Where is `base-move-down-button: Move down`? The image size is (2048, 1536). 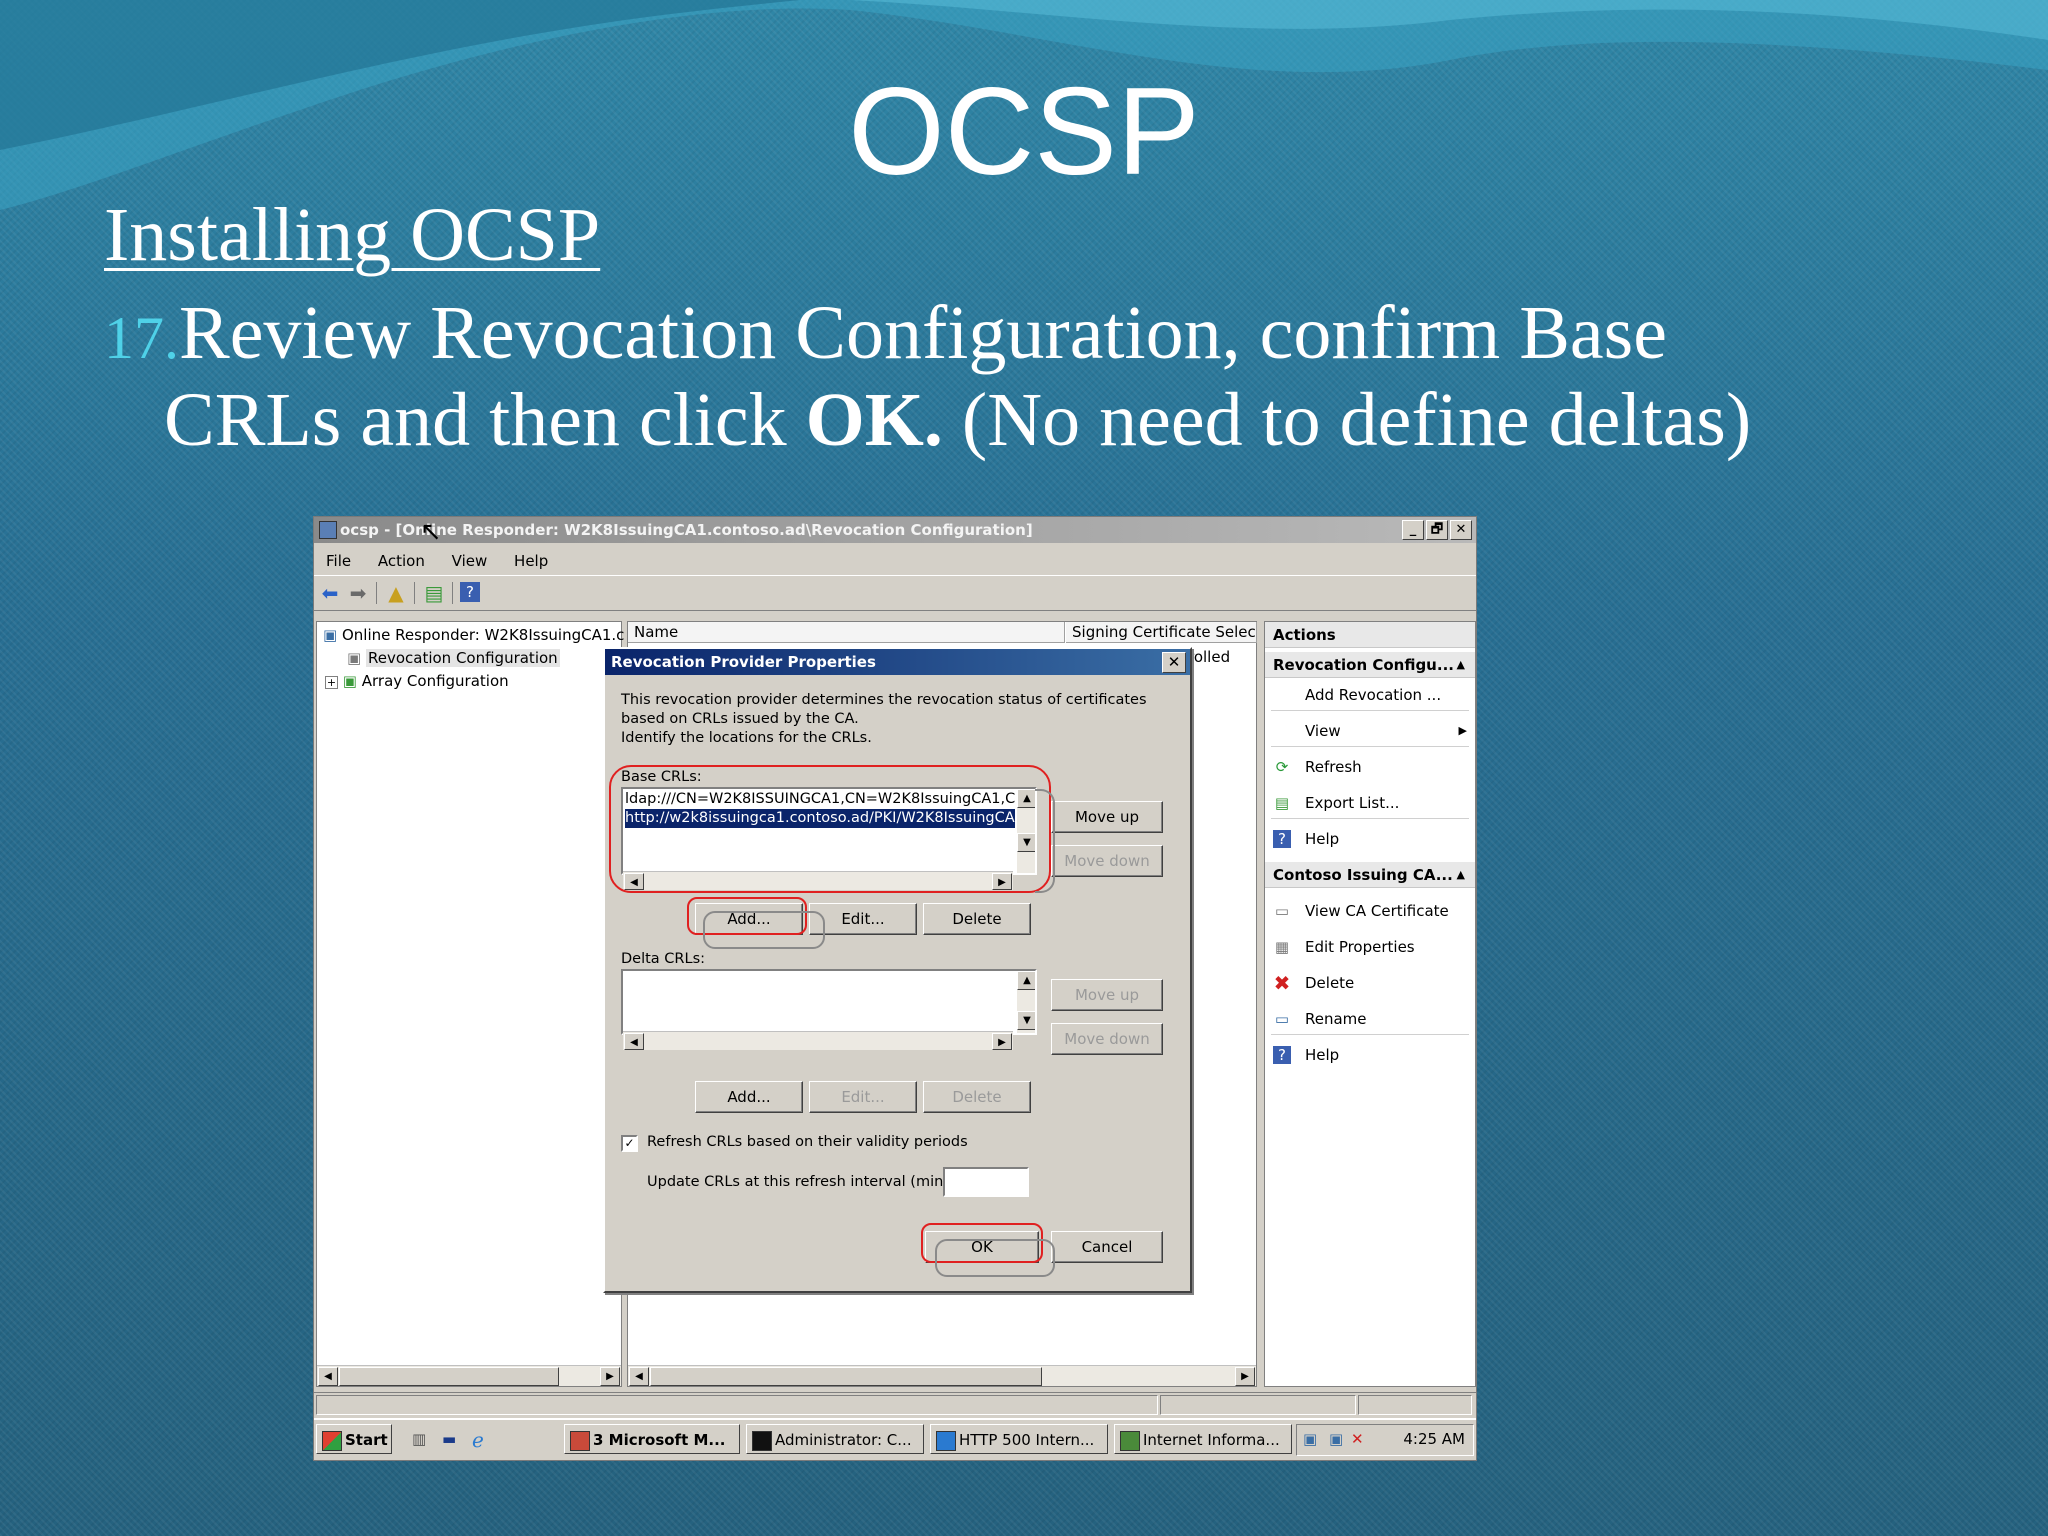 base-move-down-button: Move down is located at coordinates (1107, 861).